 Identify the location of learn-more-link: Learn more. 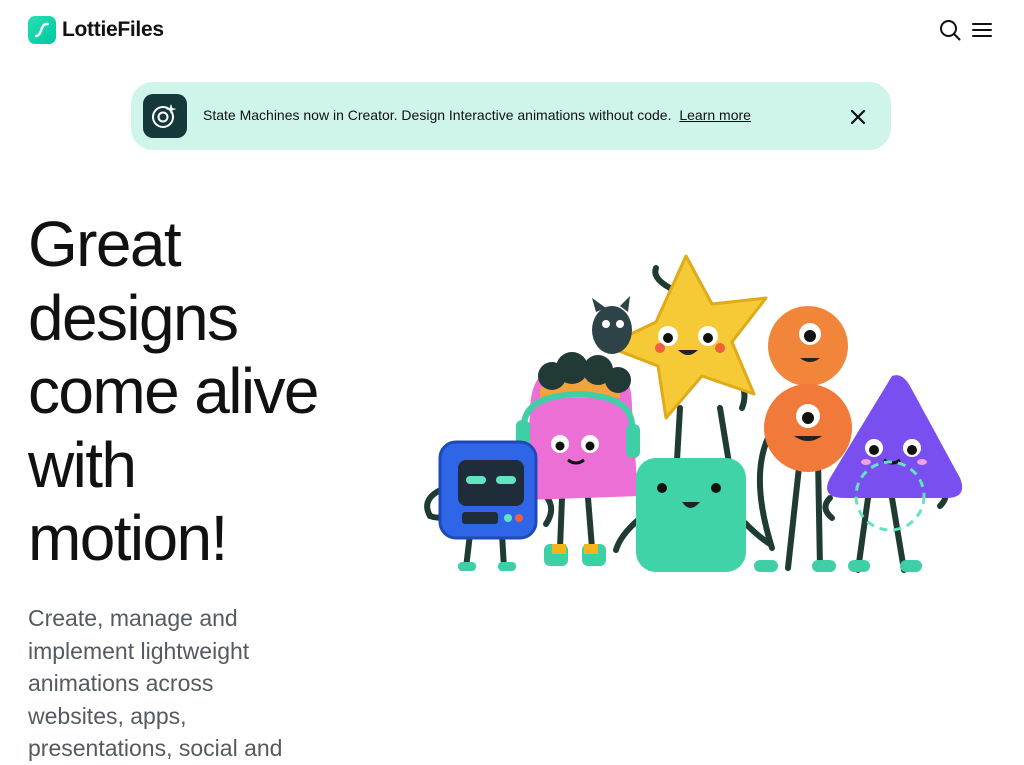
(715, 115).